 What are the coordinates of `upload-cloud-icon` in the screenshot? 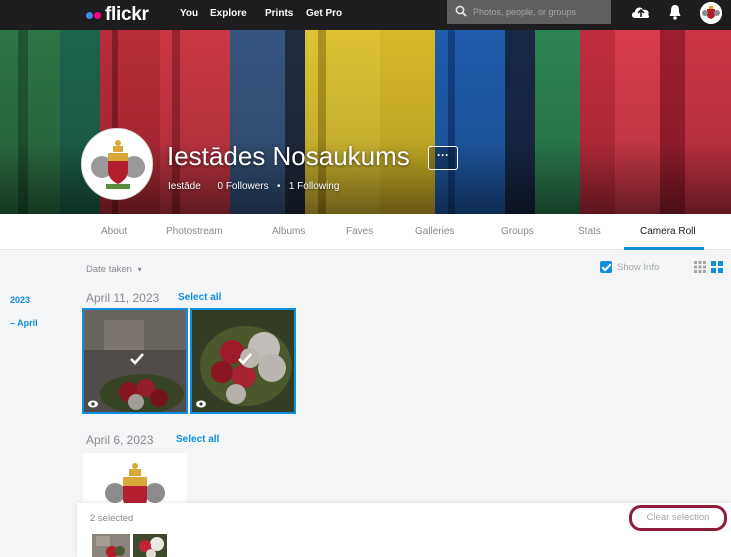 It's located at (641, 12).